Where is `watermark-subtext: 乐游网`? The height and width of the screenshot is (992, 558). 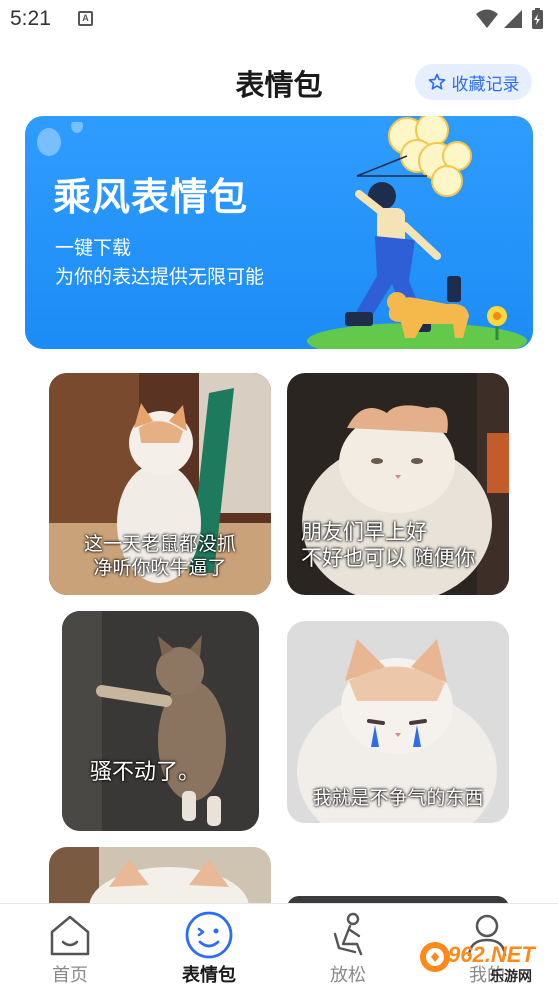
watermark-subtext: 乐游网 is located at coordinates (511, 977).